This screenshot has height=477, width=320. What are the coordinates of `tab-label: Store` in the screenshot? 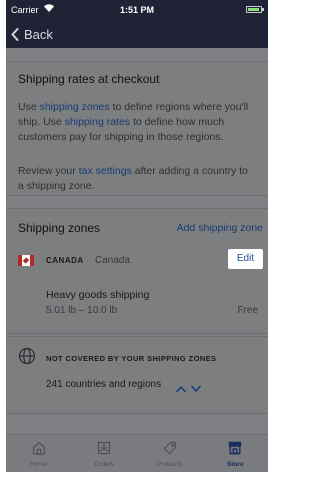 It's located at (235, 464).